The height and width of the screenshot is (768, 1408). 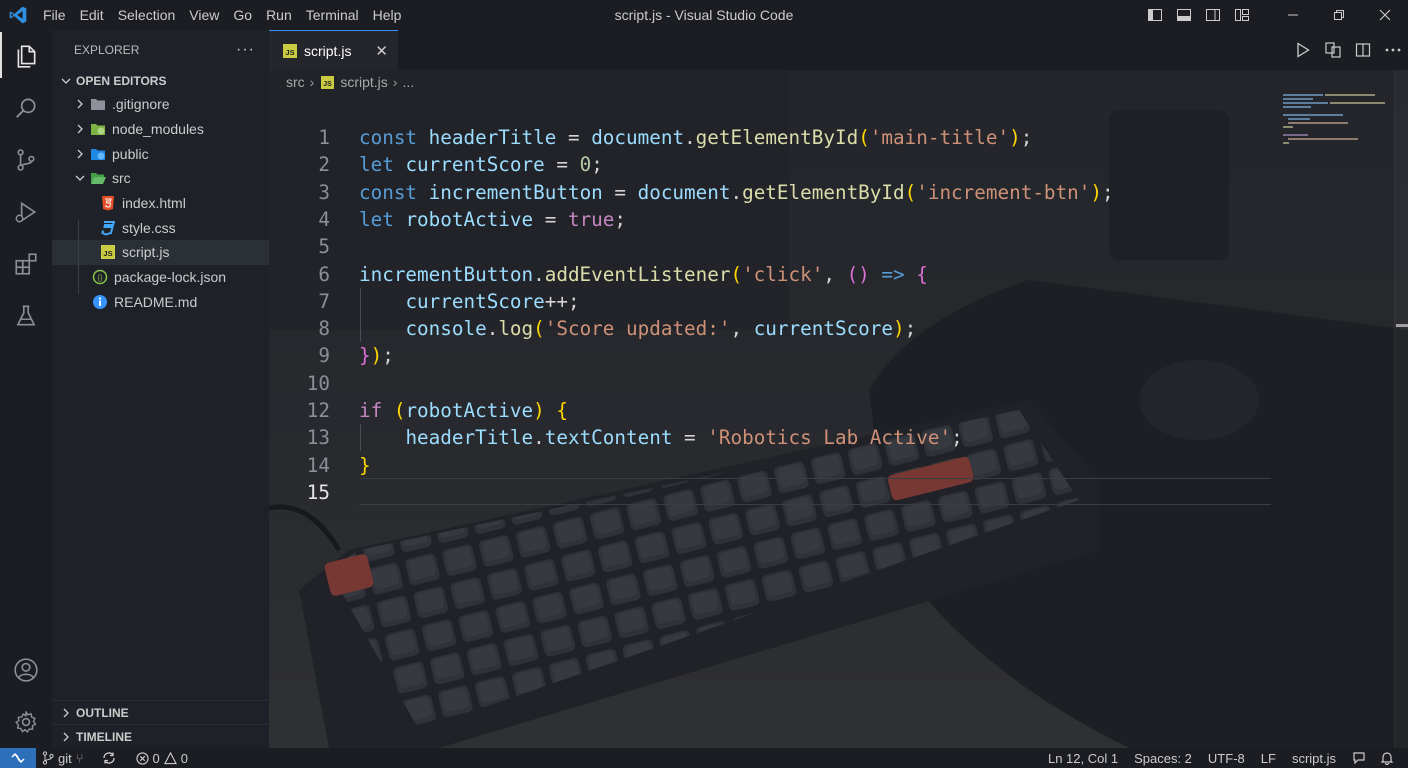 I want to click on source-control-branch: git ⑂, so click(x=63, y=758).